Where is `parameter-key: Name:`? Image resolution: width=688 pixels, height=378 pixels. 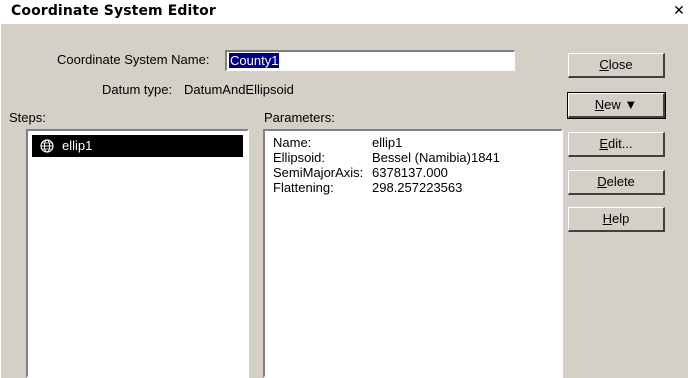 parameter-key: Name: is located at coordinates (292, 142).